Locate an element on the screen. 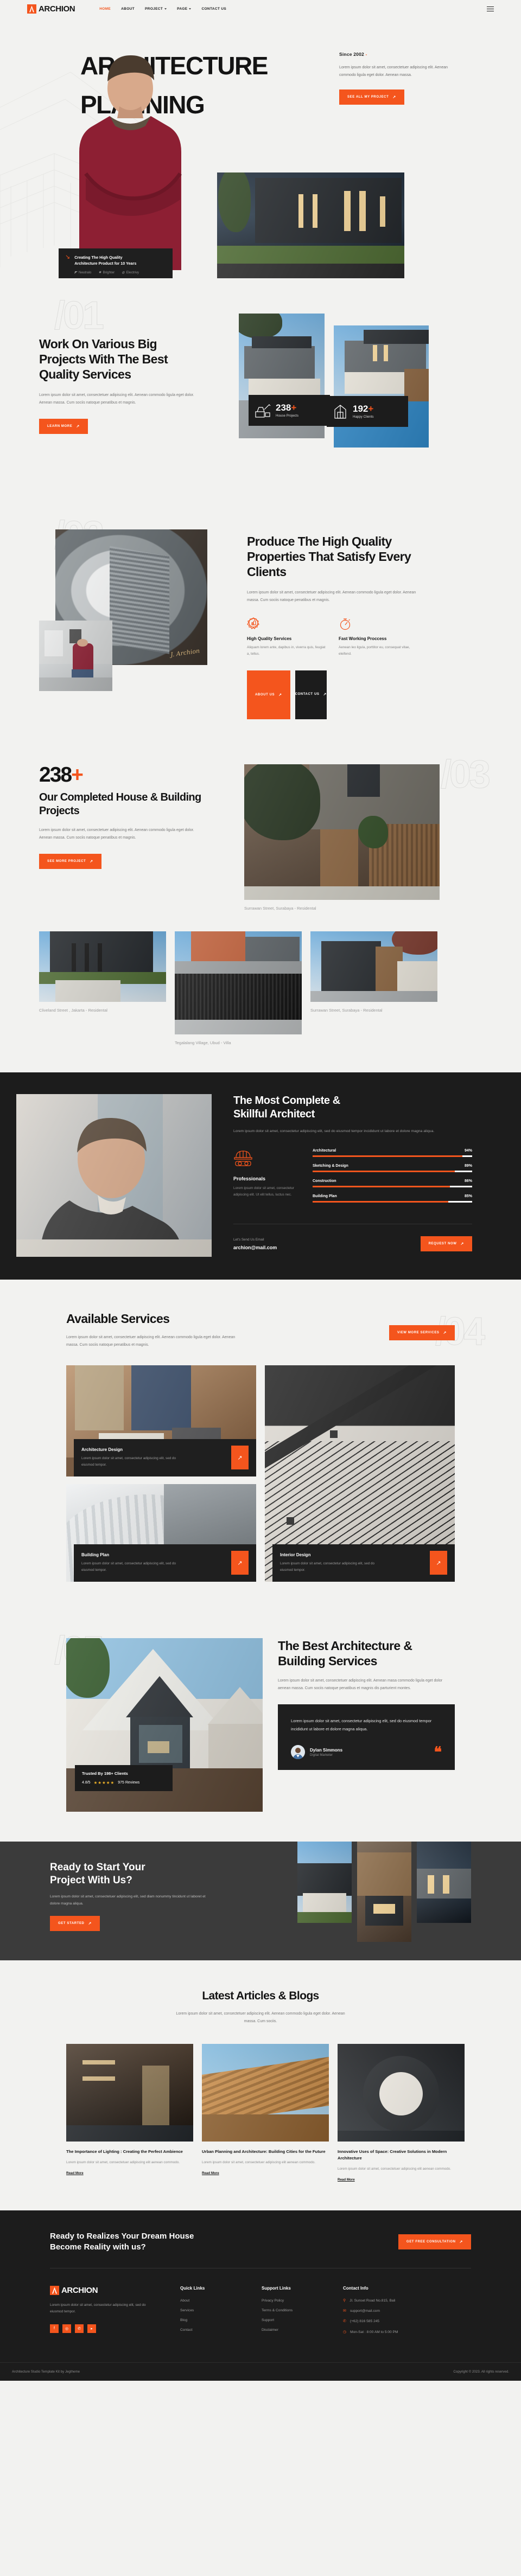 The height and width of the screenshot is (2576, 521). footer-link-support: Support is located at coordinates (302, 2320).